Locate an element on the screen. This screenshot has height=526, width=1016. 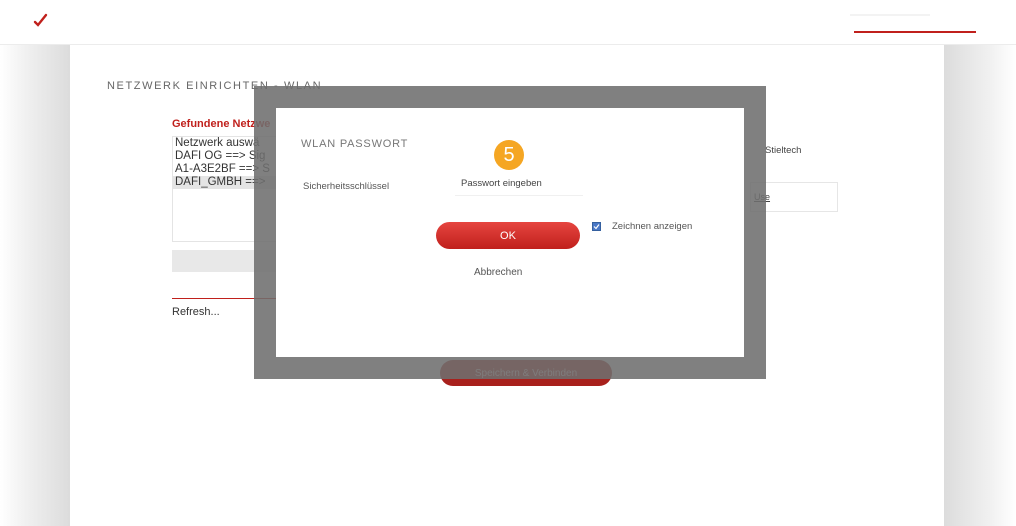
checkmark-logo-icon is located at coordinates (40, 20).